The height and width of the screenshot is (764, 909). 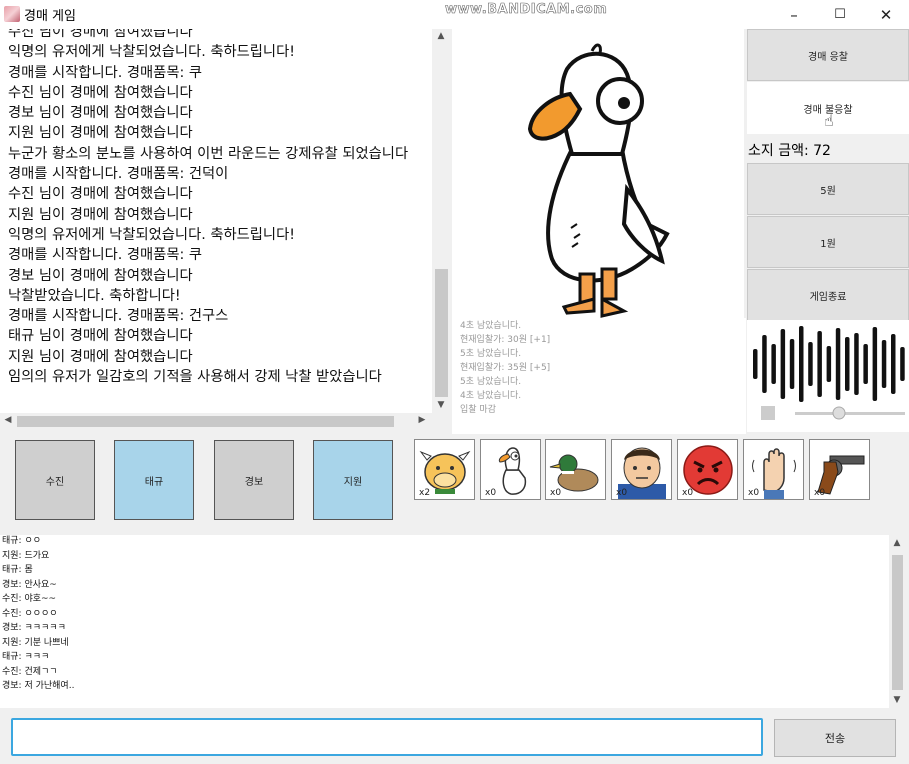 What do you see at coordinates (441, 221) in the screenshot?
I see `auction-log-scrollbar: ▲ ▼` at bounding box center [441, 221].